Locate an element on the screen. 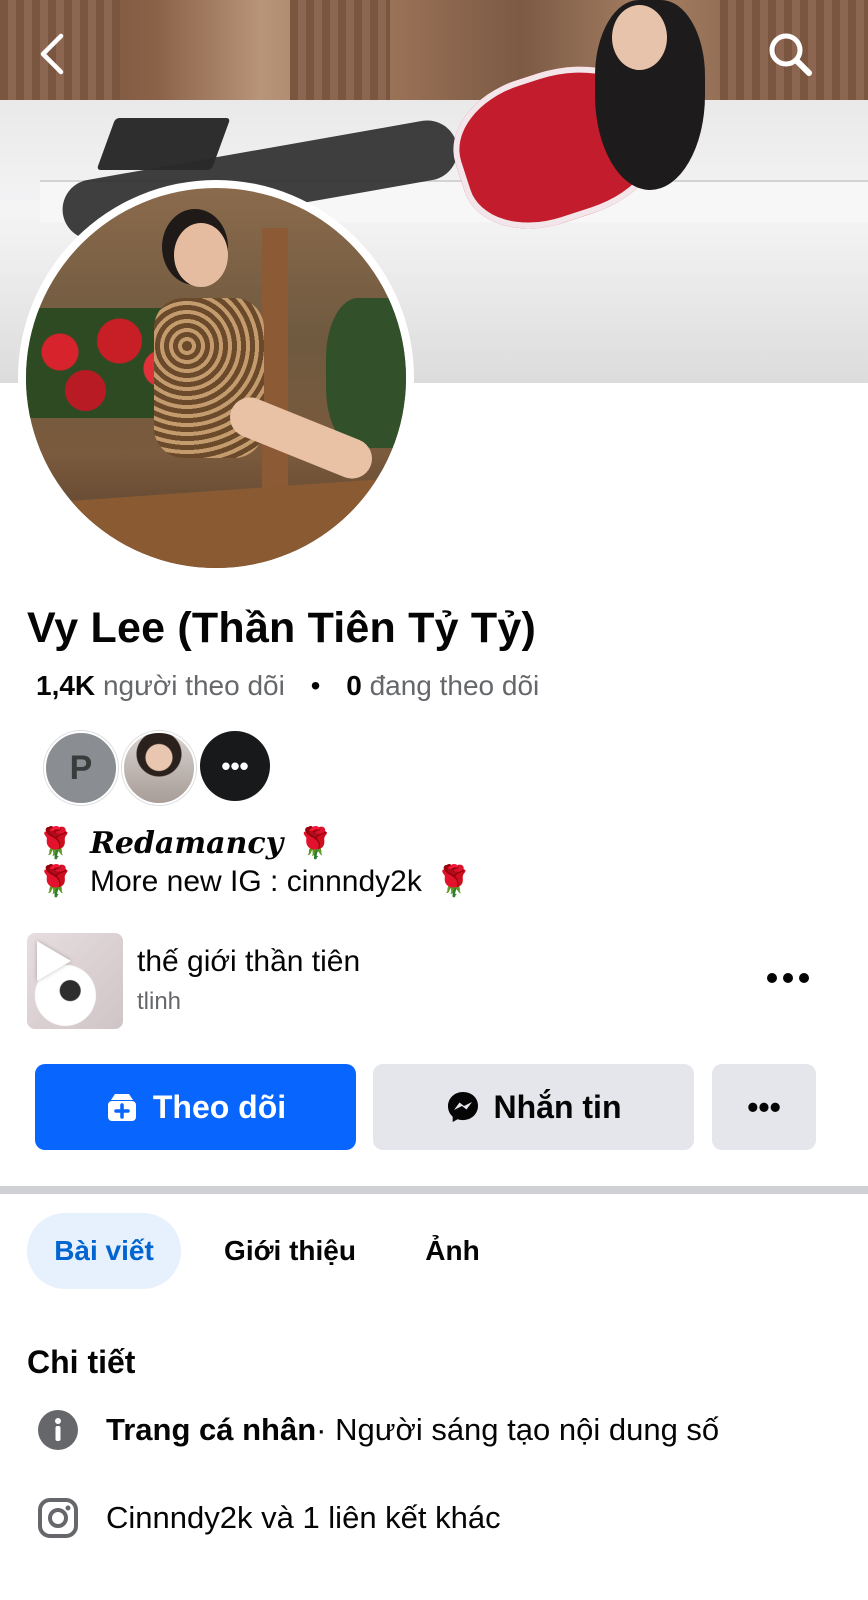 The image size is (868, 1600). follow-add-icon is located at coordinates (122, 1107).